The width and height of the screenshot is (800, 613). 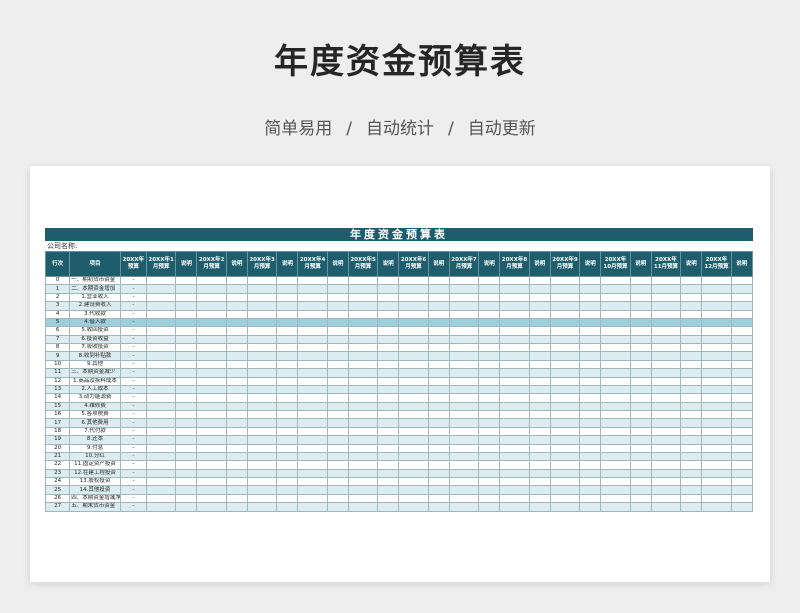 I want to click on item-name-cell: 3.动力能源费, so click(x=95, y=398).